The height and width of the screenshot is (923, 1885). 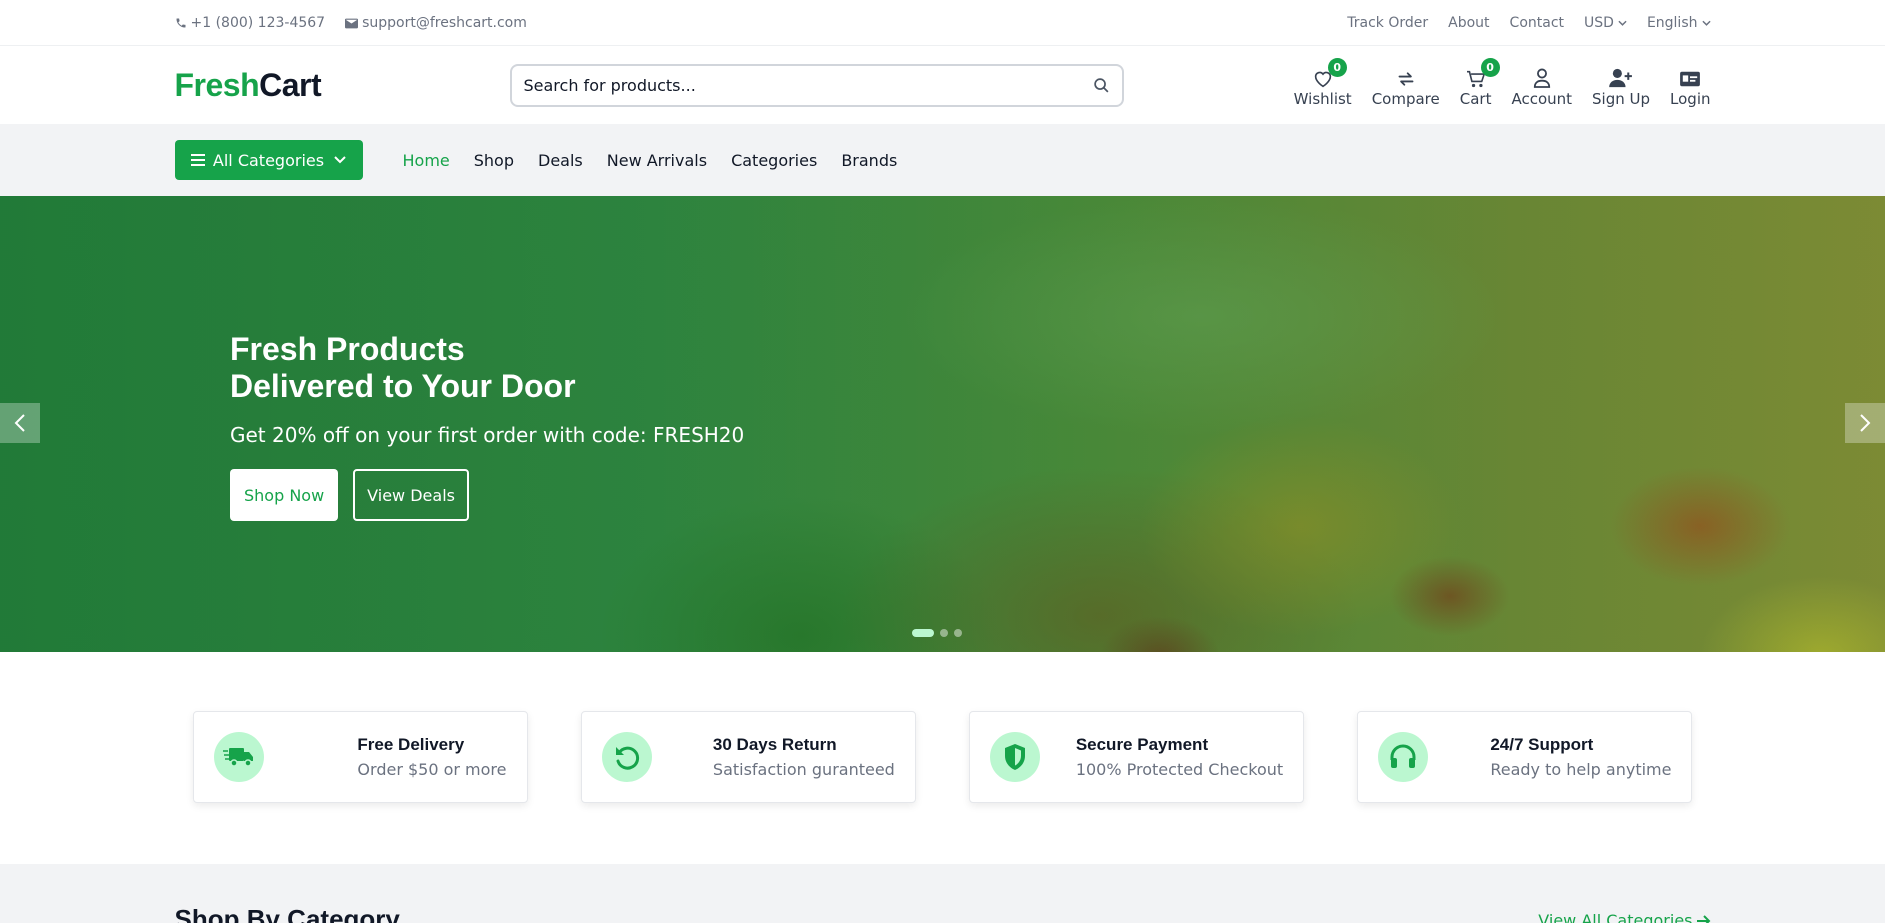 I want to click on view-all-categories-link: View All Categories, so click(x=1624, y=913).